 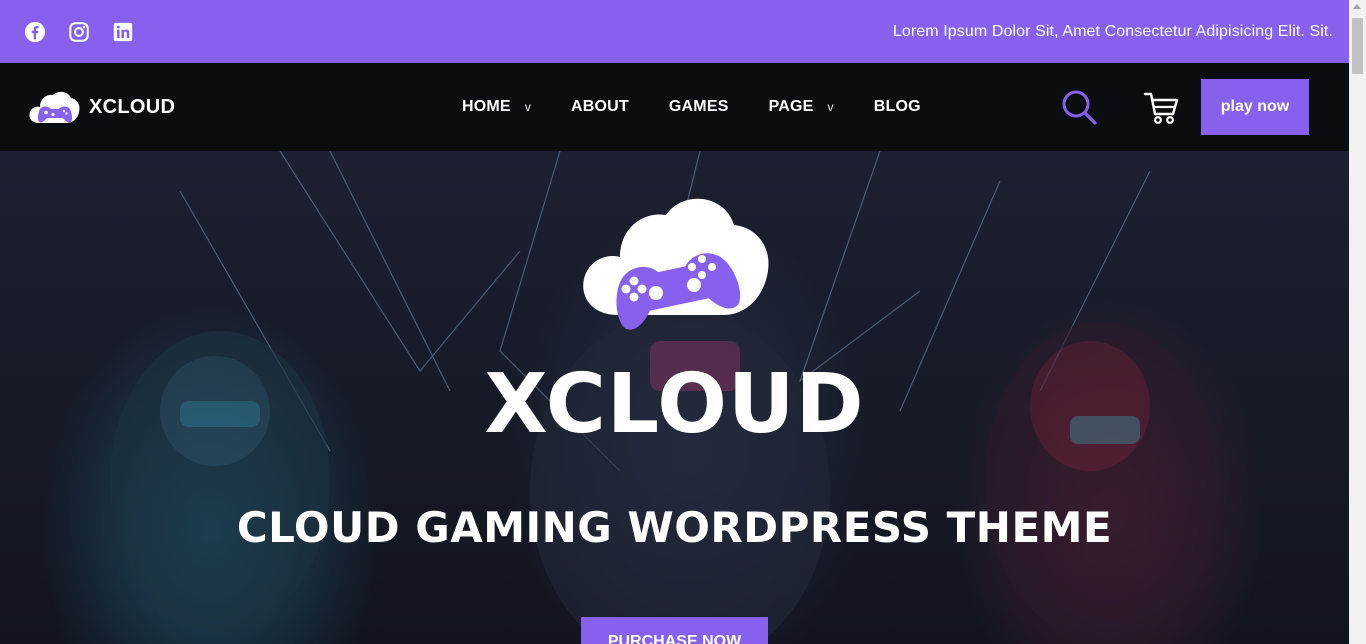 I want to click on nav-item-label: HOME, so click(x=486, y=106).